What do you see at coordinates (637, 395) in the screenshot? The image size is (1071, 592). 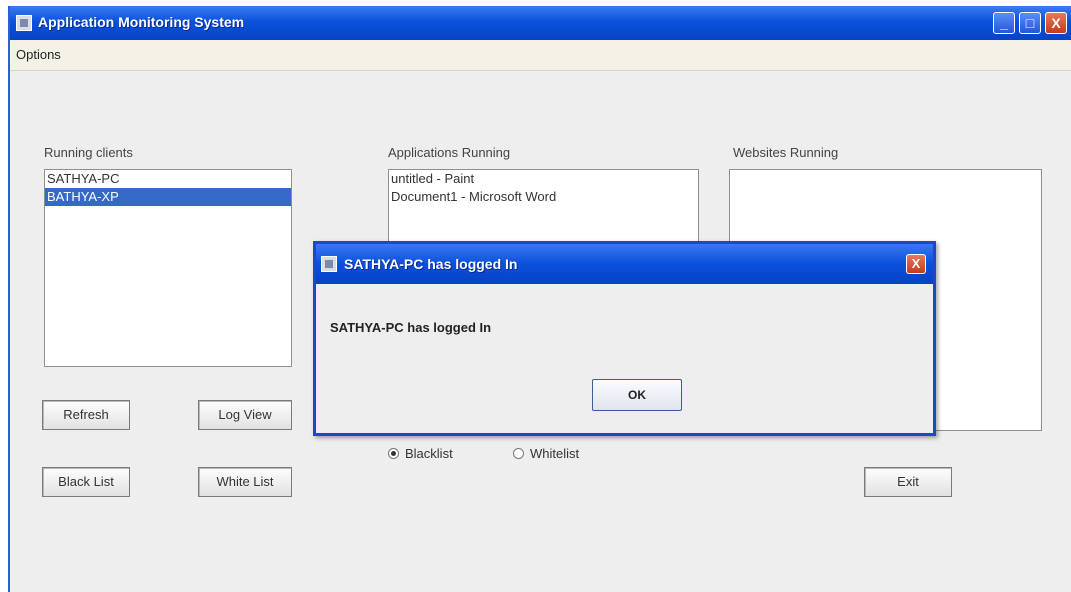 I see `dialog-ok-button: OK` at bounding box center [637, 395].